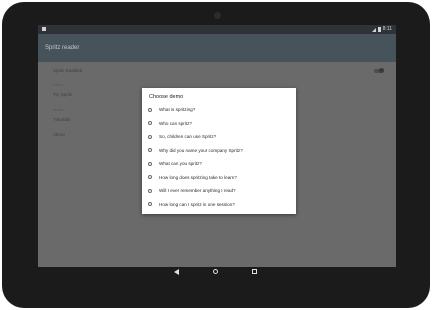 The image size is (433, 310). I want to click on demo-option-label: Why did you name your company Spritz?, so click(201, 150).